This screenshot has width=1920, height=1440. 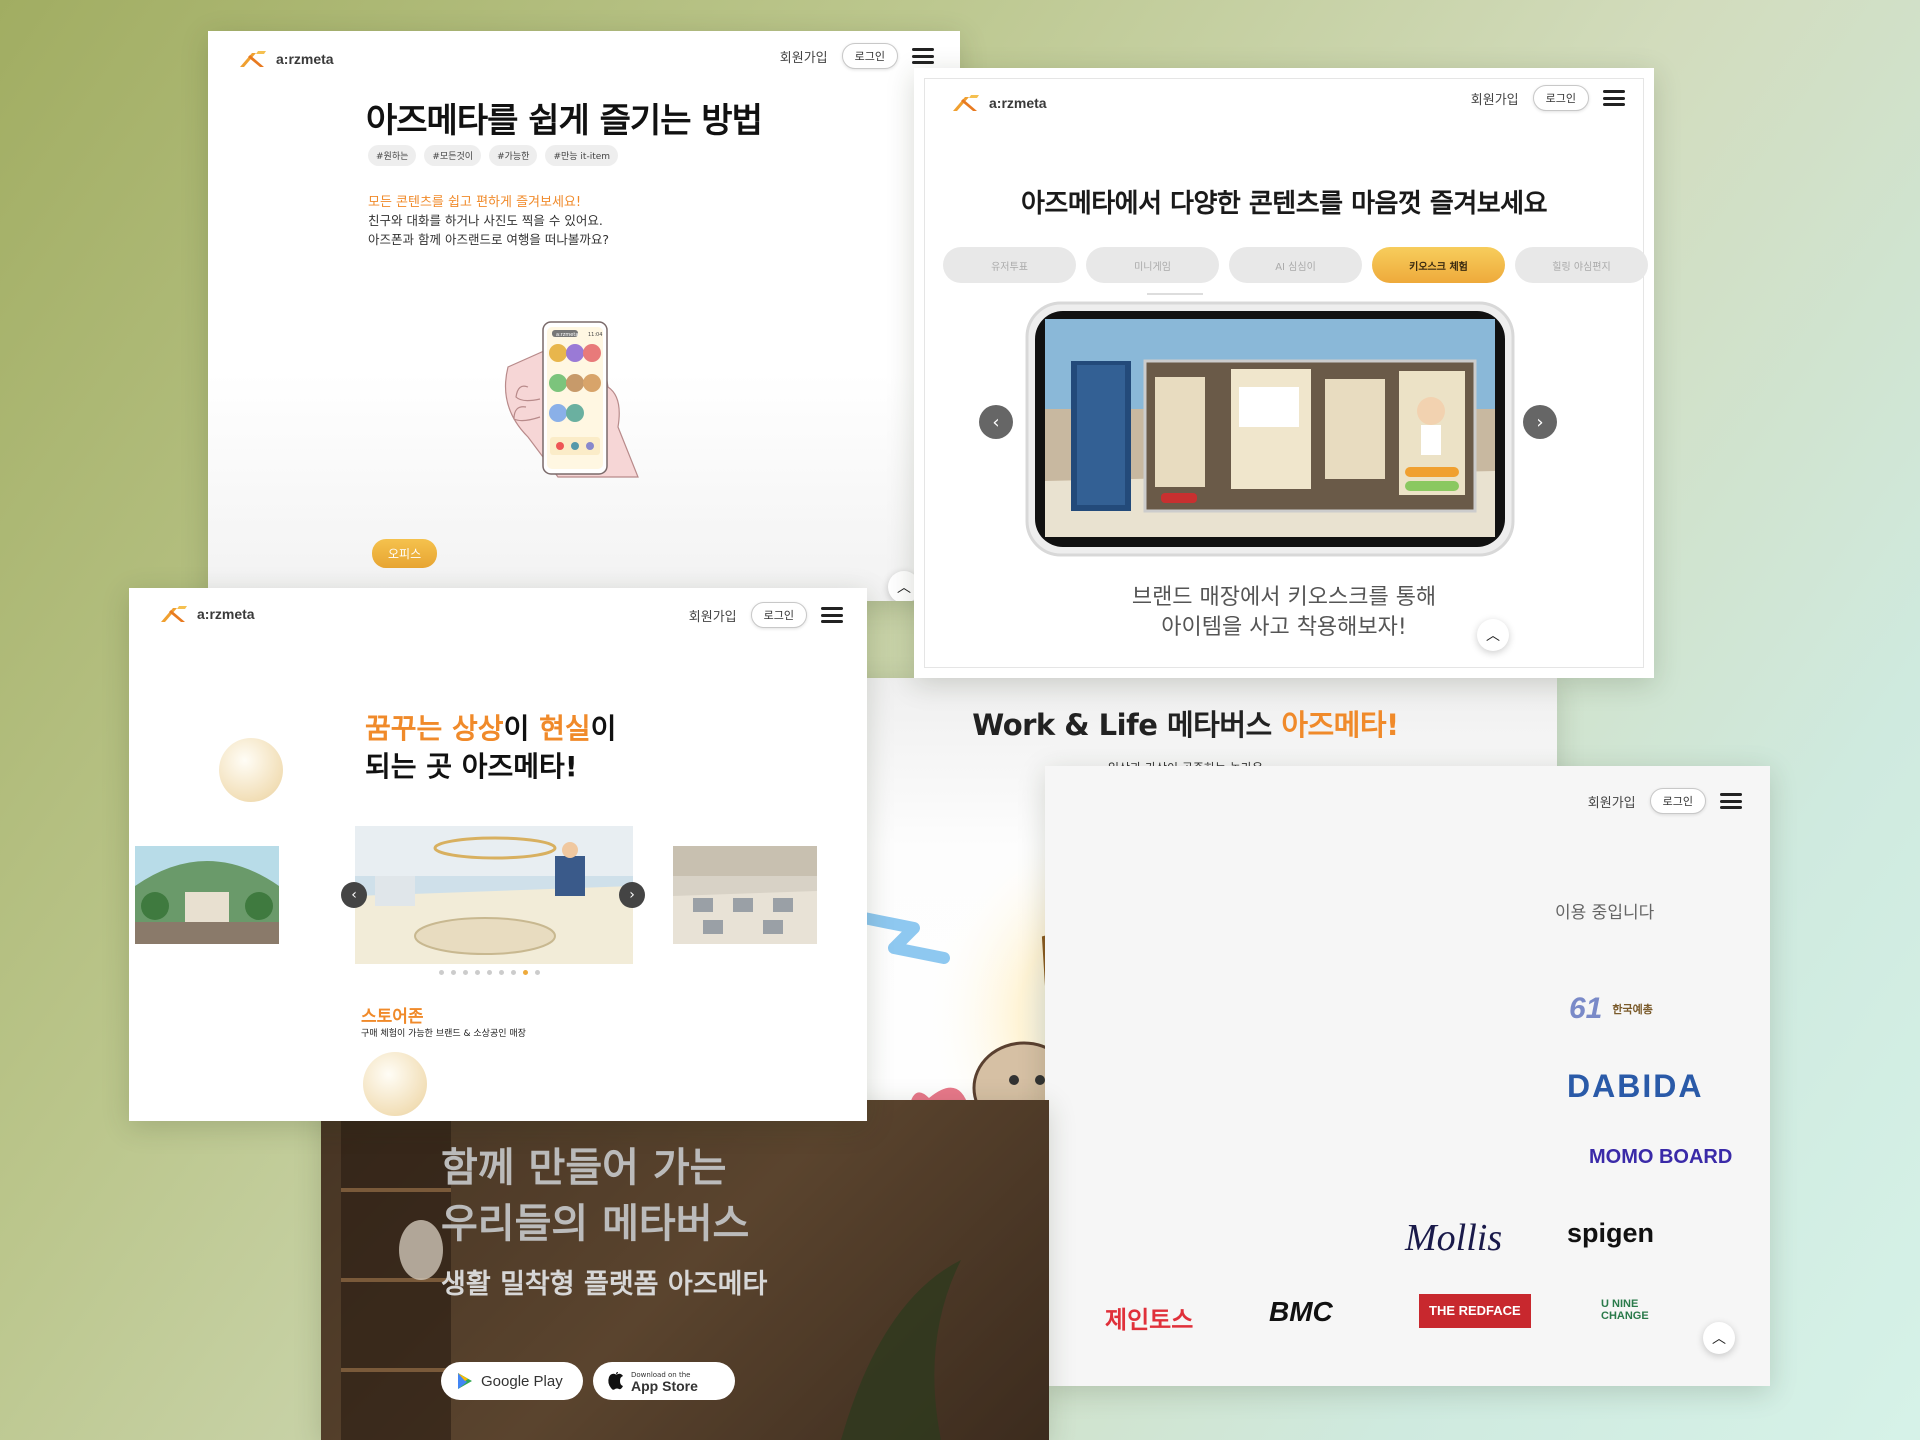 What do you see at coordinates (567, 335) in the screenshot?
I see `phone-brand-label: a:rzmeta` at bounding box center [567, 335].